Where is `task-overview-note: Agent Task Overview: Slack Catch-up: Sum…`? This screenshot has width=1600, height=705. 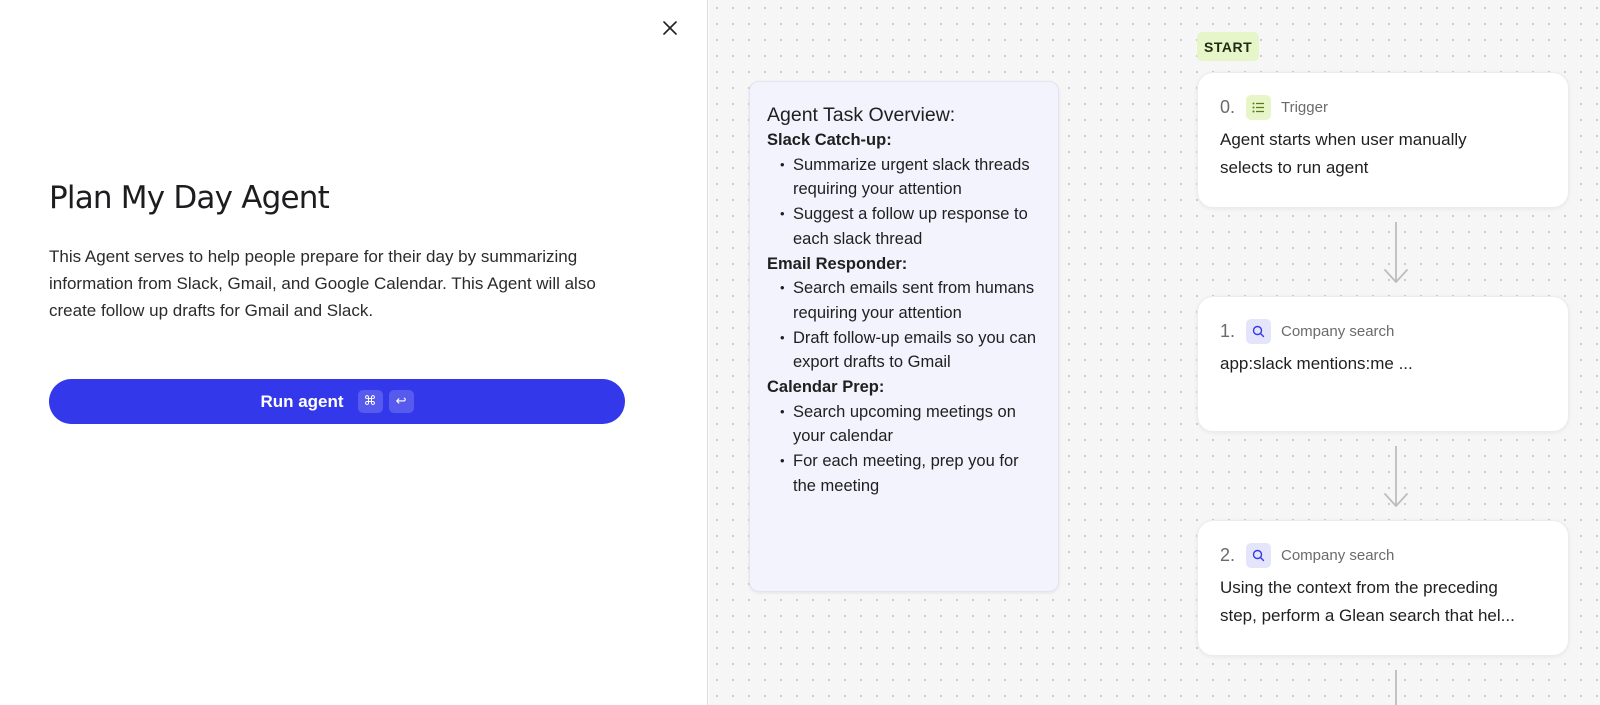
task-overview-note: Agent Task Overview: Slack Catch-up: Sum… is located at coordinates (904, 336).